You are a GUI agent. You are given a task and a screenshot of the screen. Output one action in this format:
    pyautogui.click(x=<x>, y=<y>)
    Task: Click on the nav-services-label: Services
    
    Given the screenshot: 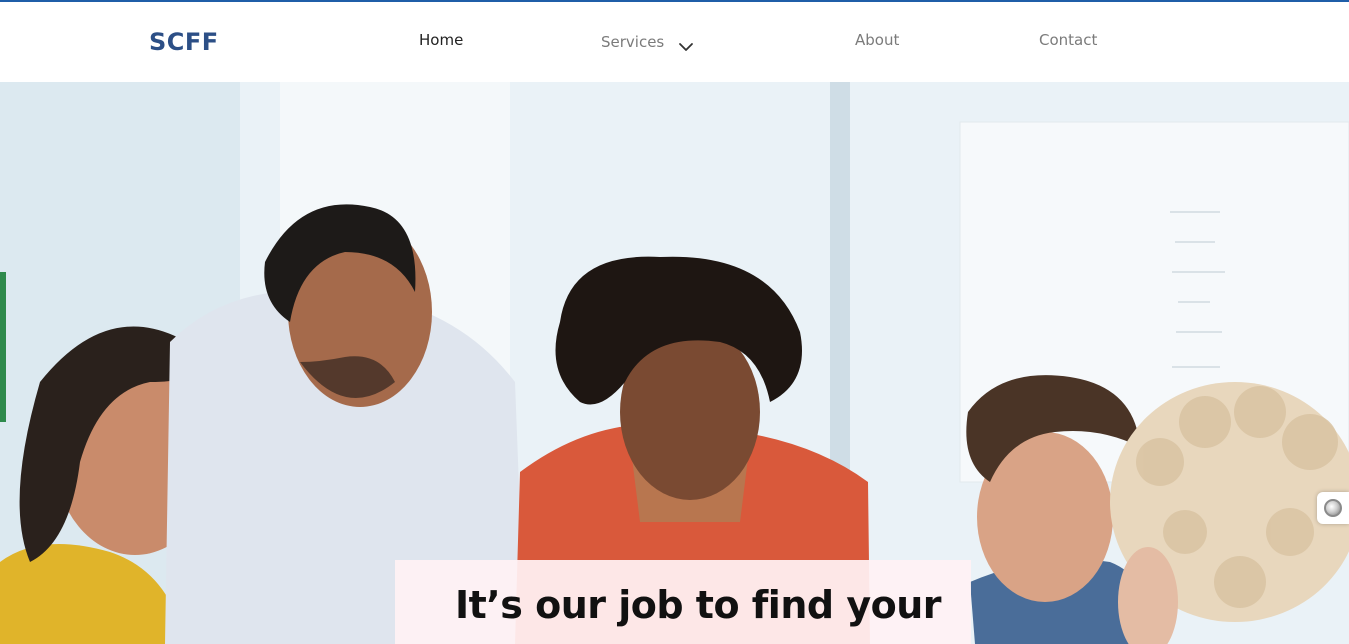 What is the action you would take?
    pyautogui.click(x=633, y=42)
    